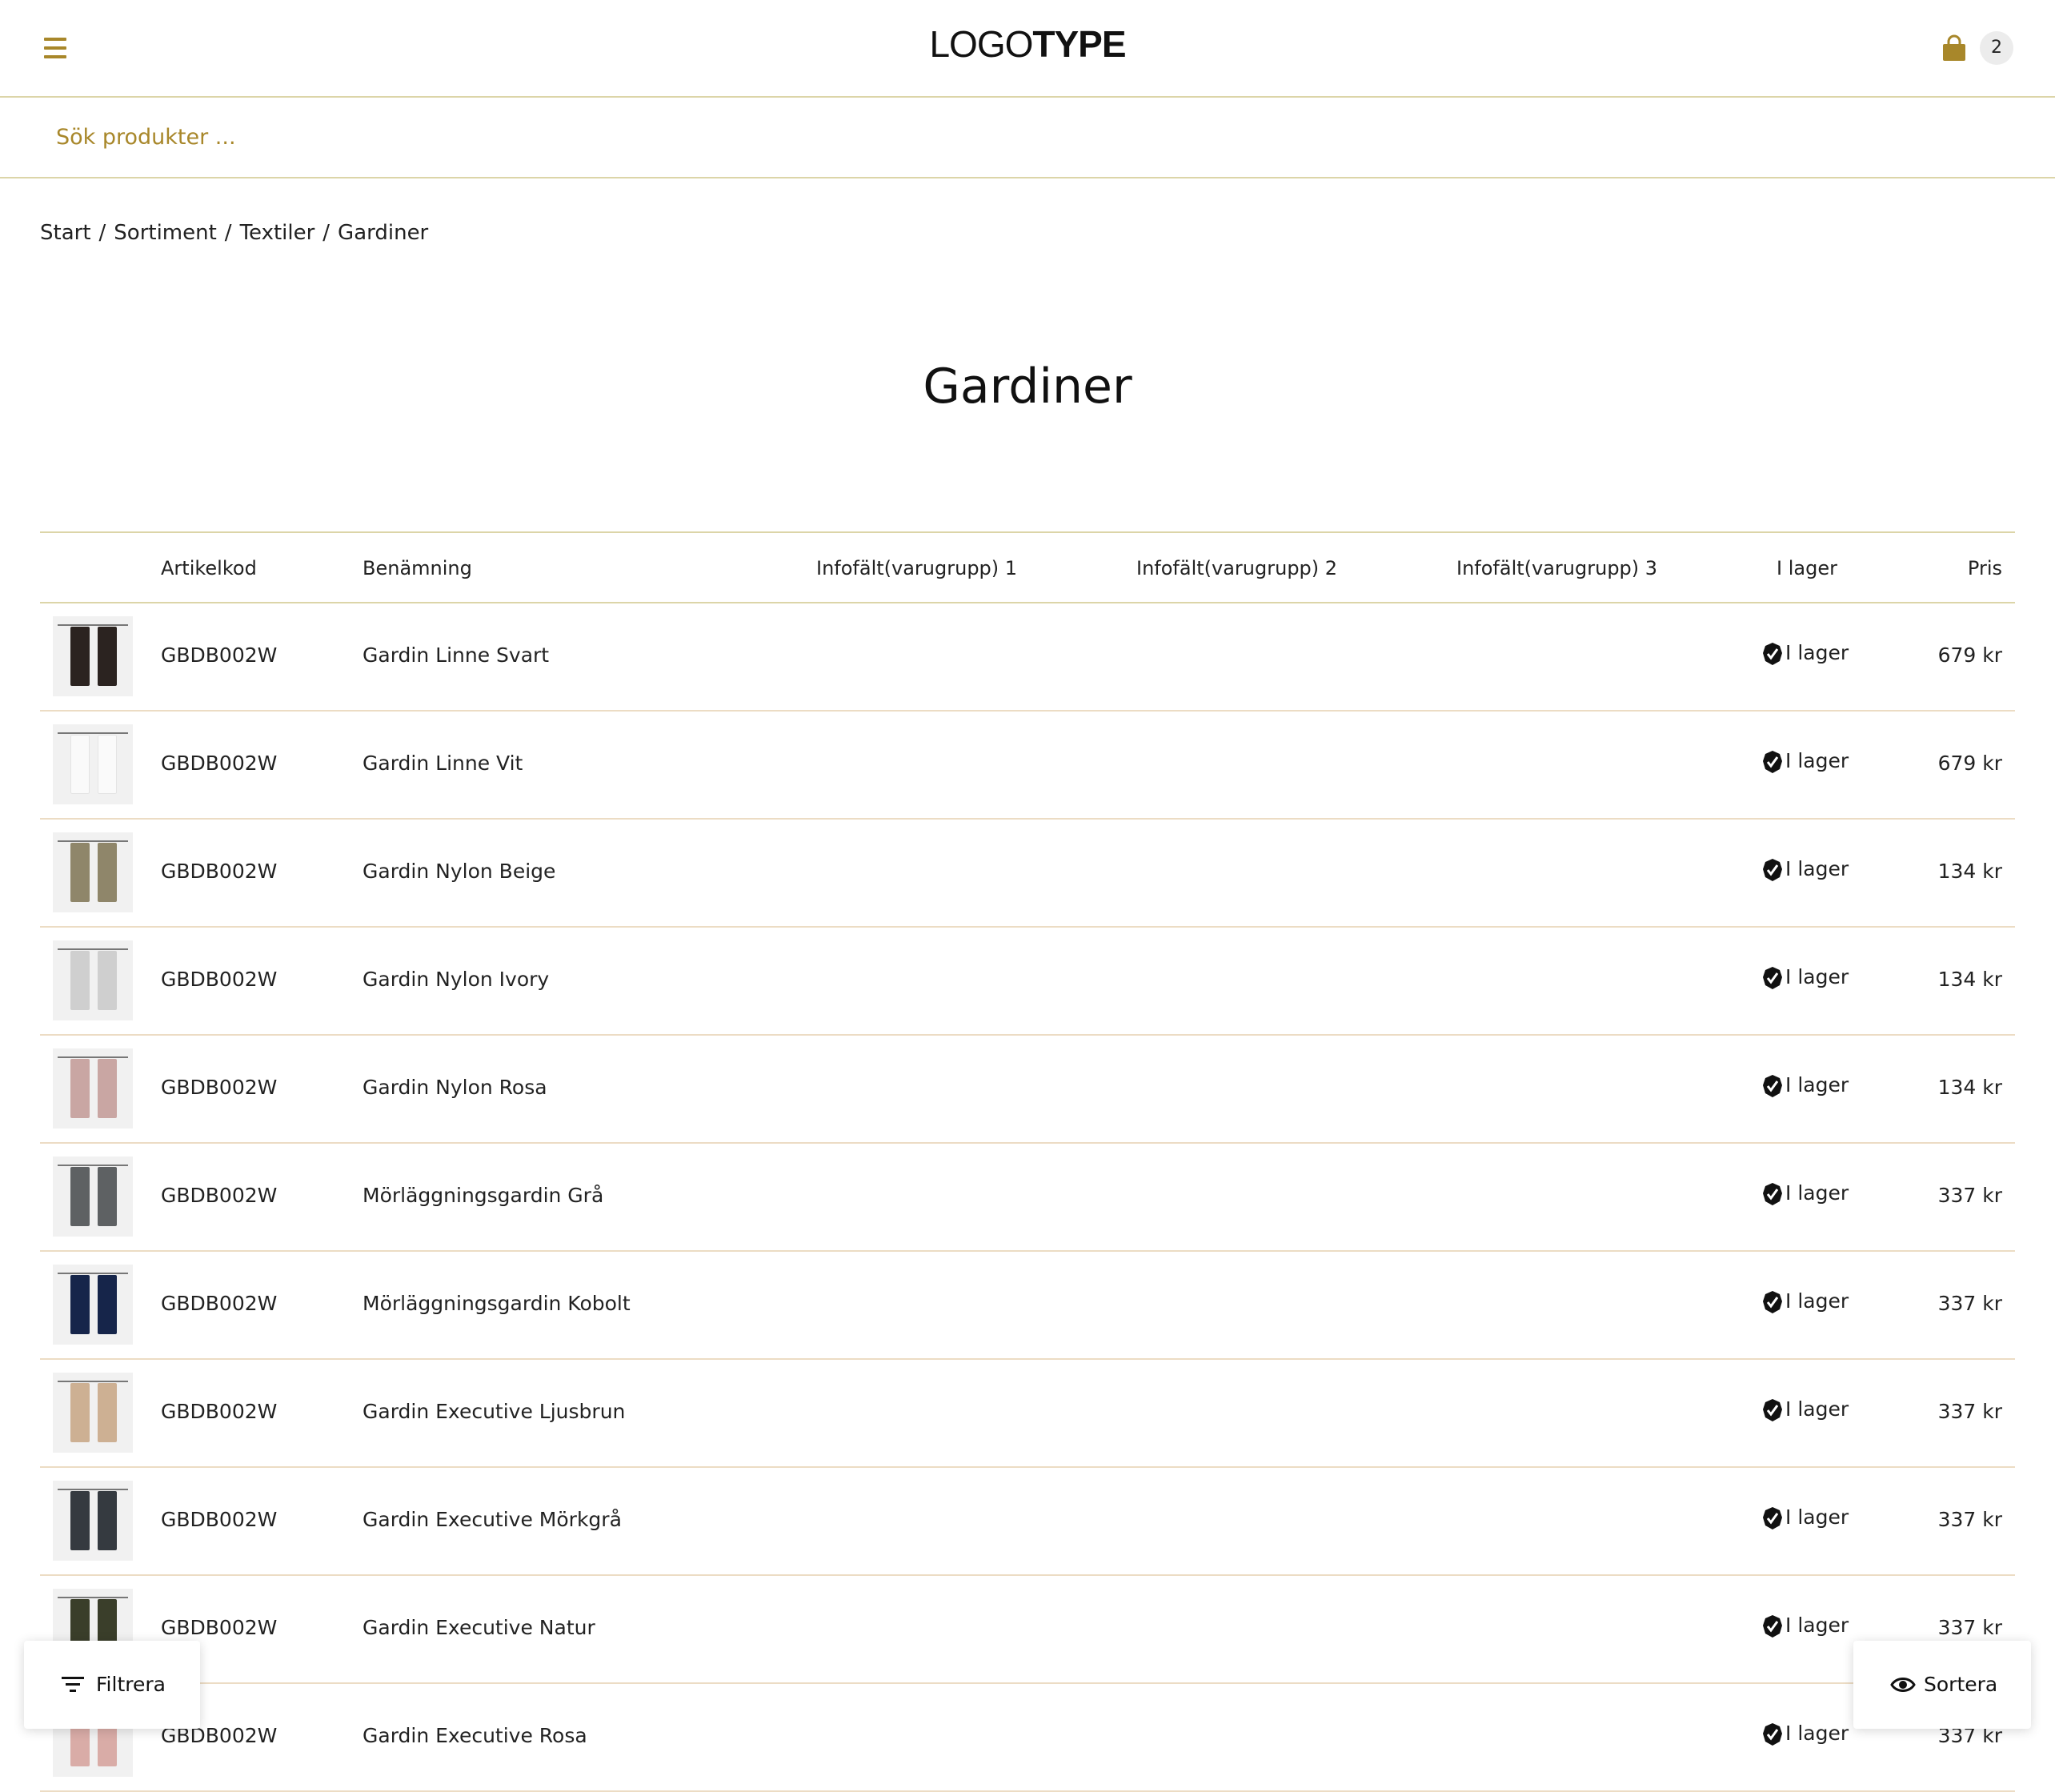  I want to click on shopping-bag-icon, so click(1955, 48).